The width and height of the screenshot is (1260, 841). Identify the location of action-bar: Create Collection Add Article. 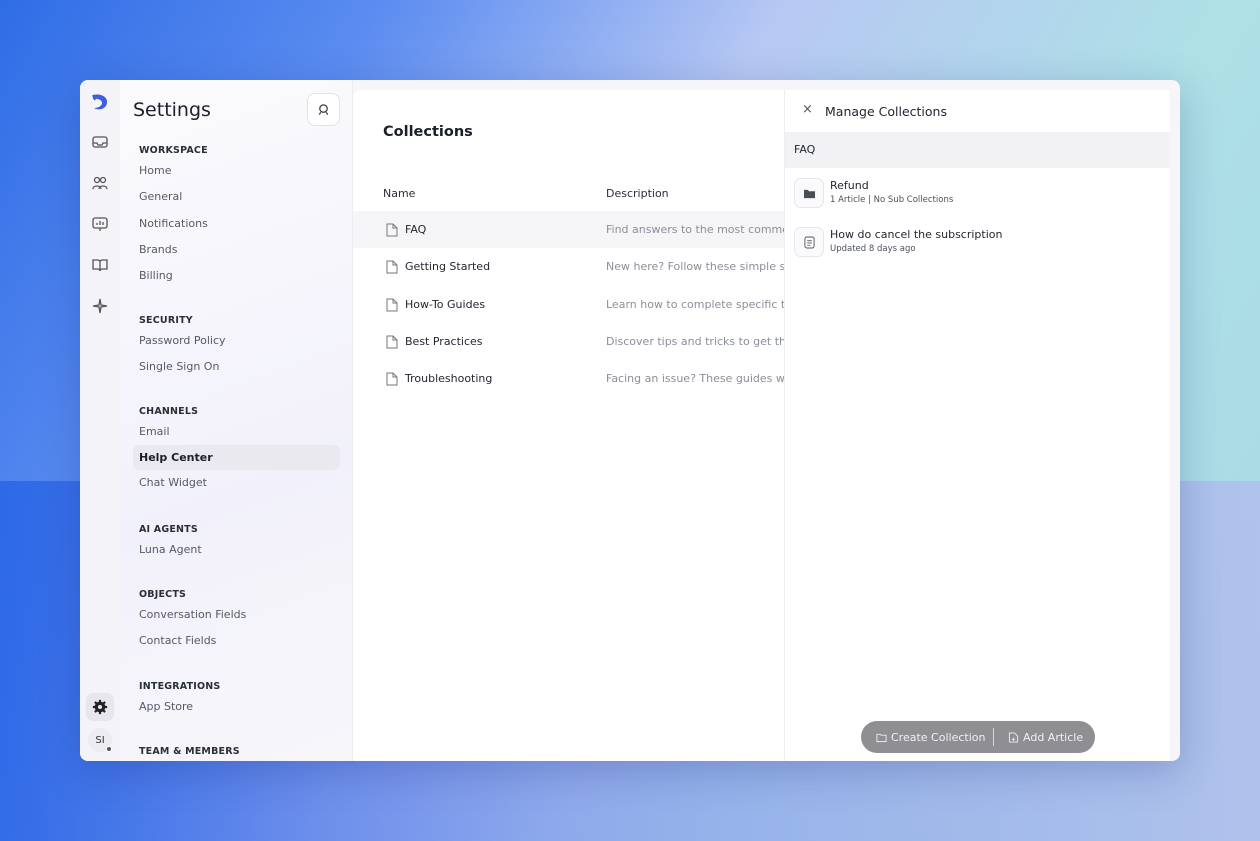
(978, 737).